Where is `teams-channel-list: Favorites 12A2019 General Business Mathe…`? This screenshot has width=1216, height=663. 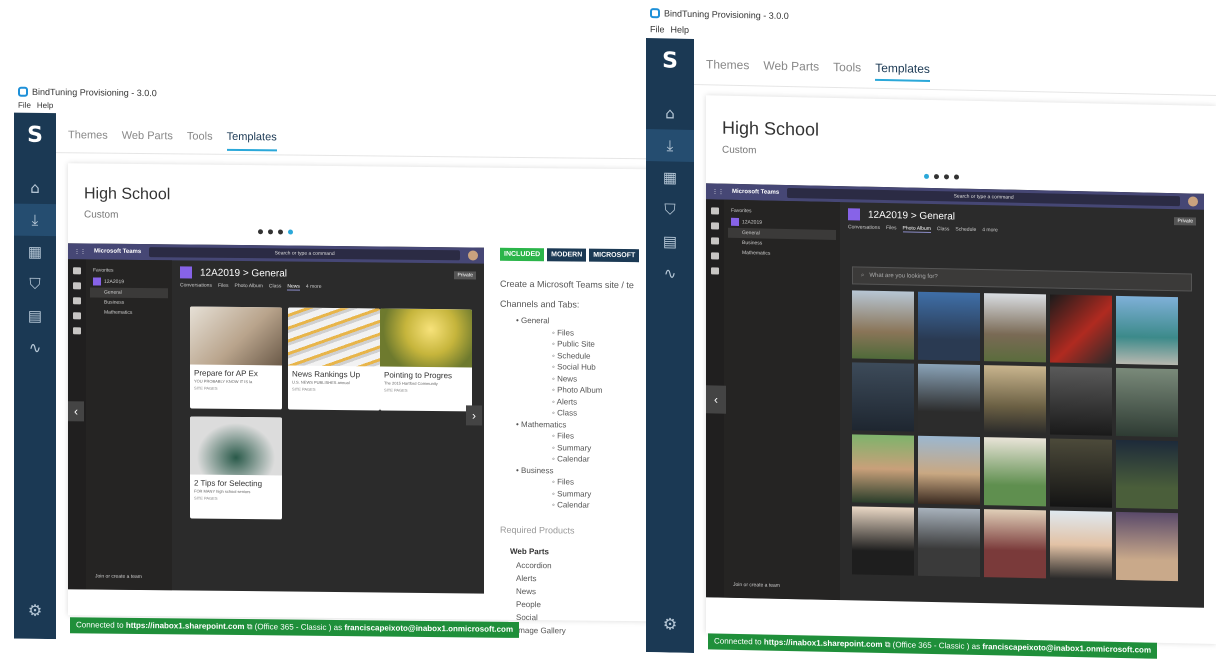
teams-channel-list: Favorites 12A2019 General Business Mathe… is located at coordinates (782, 400).